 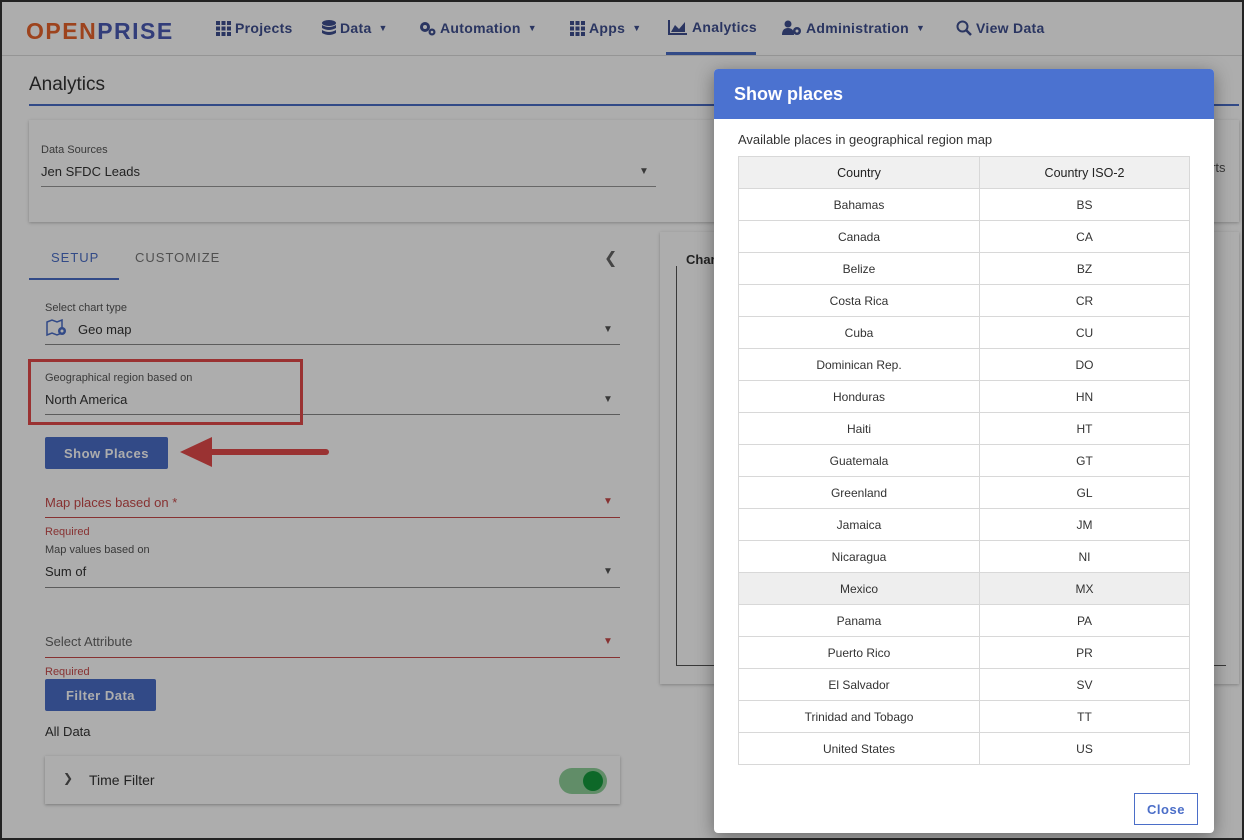 I want to click on iso-cell: SV, so click(x=1084, y=684).